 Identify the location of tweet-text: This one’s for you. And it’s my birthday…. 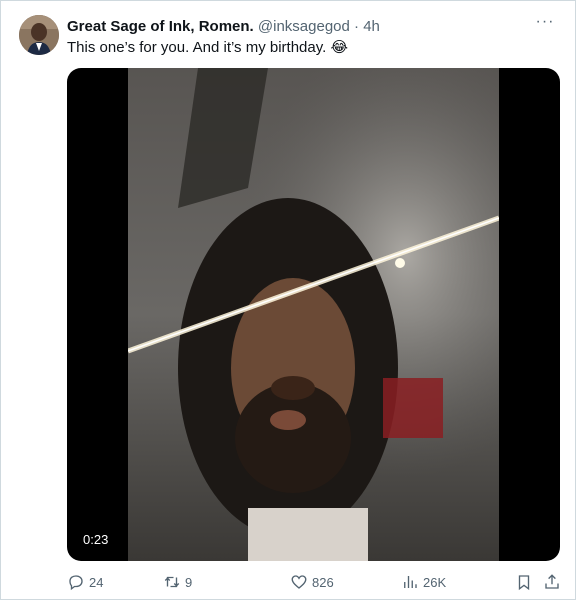
(207, 47).